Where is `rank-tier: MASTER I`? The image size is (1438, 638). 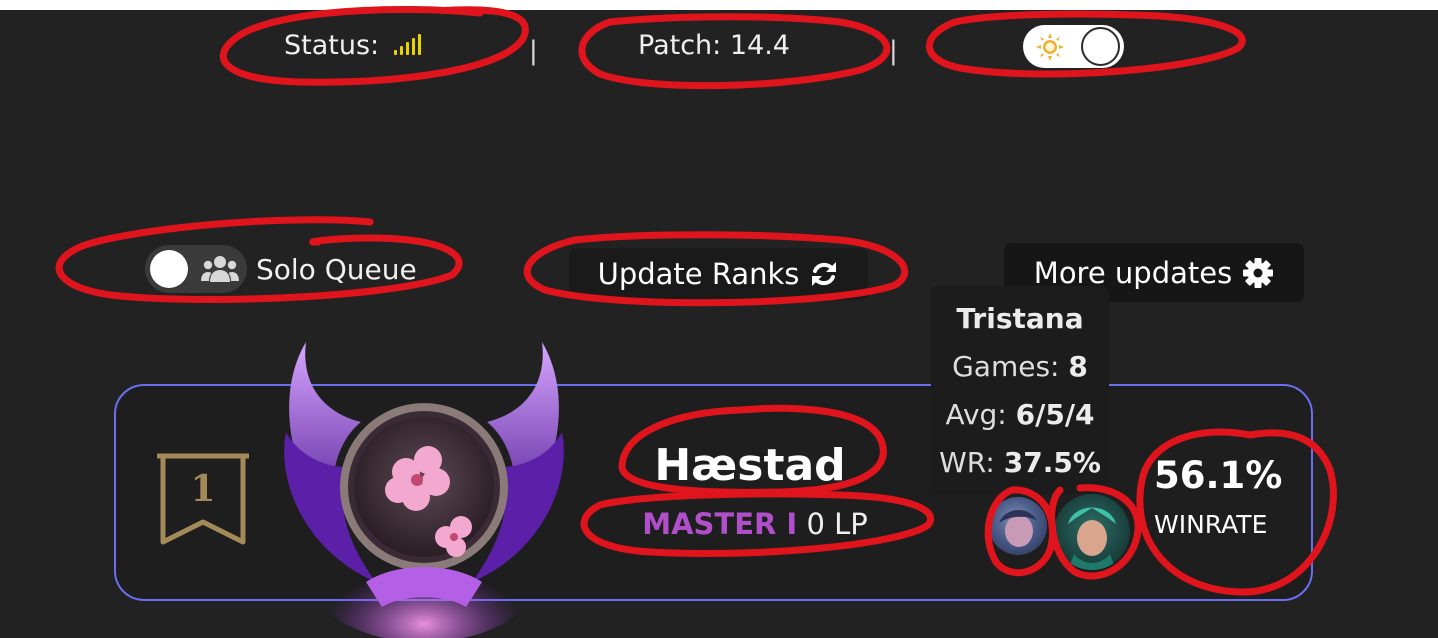
rank-tier: MASTER I is located at coordinates (720, 524).